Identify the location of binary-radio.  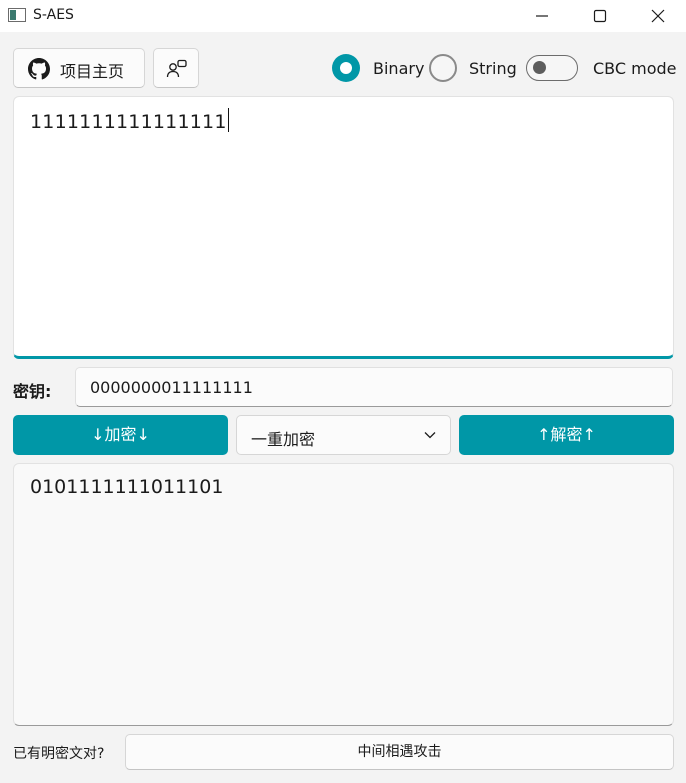
(346, 68).